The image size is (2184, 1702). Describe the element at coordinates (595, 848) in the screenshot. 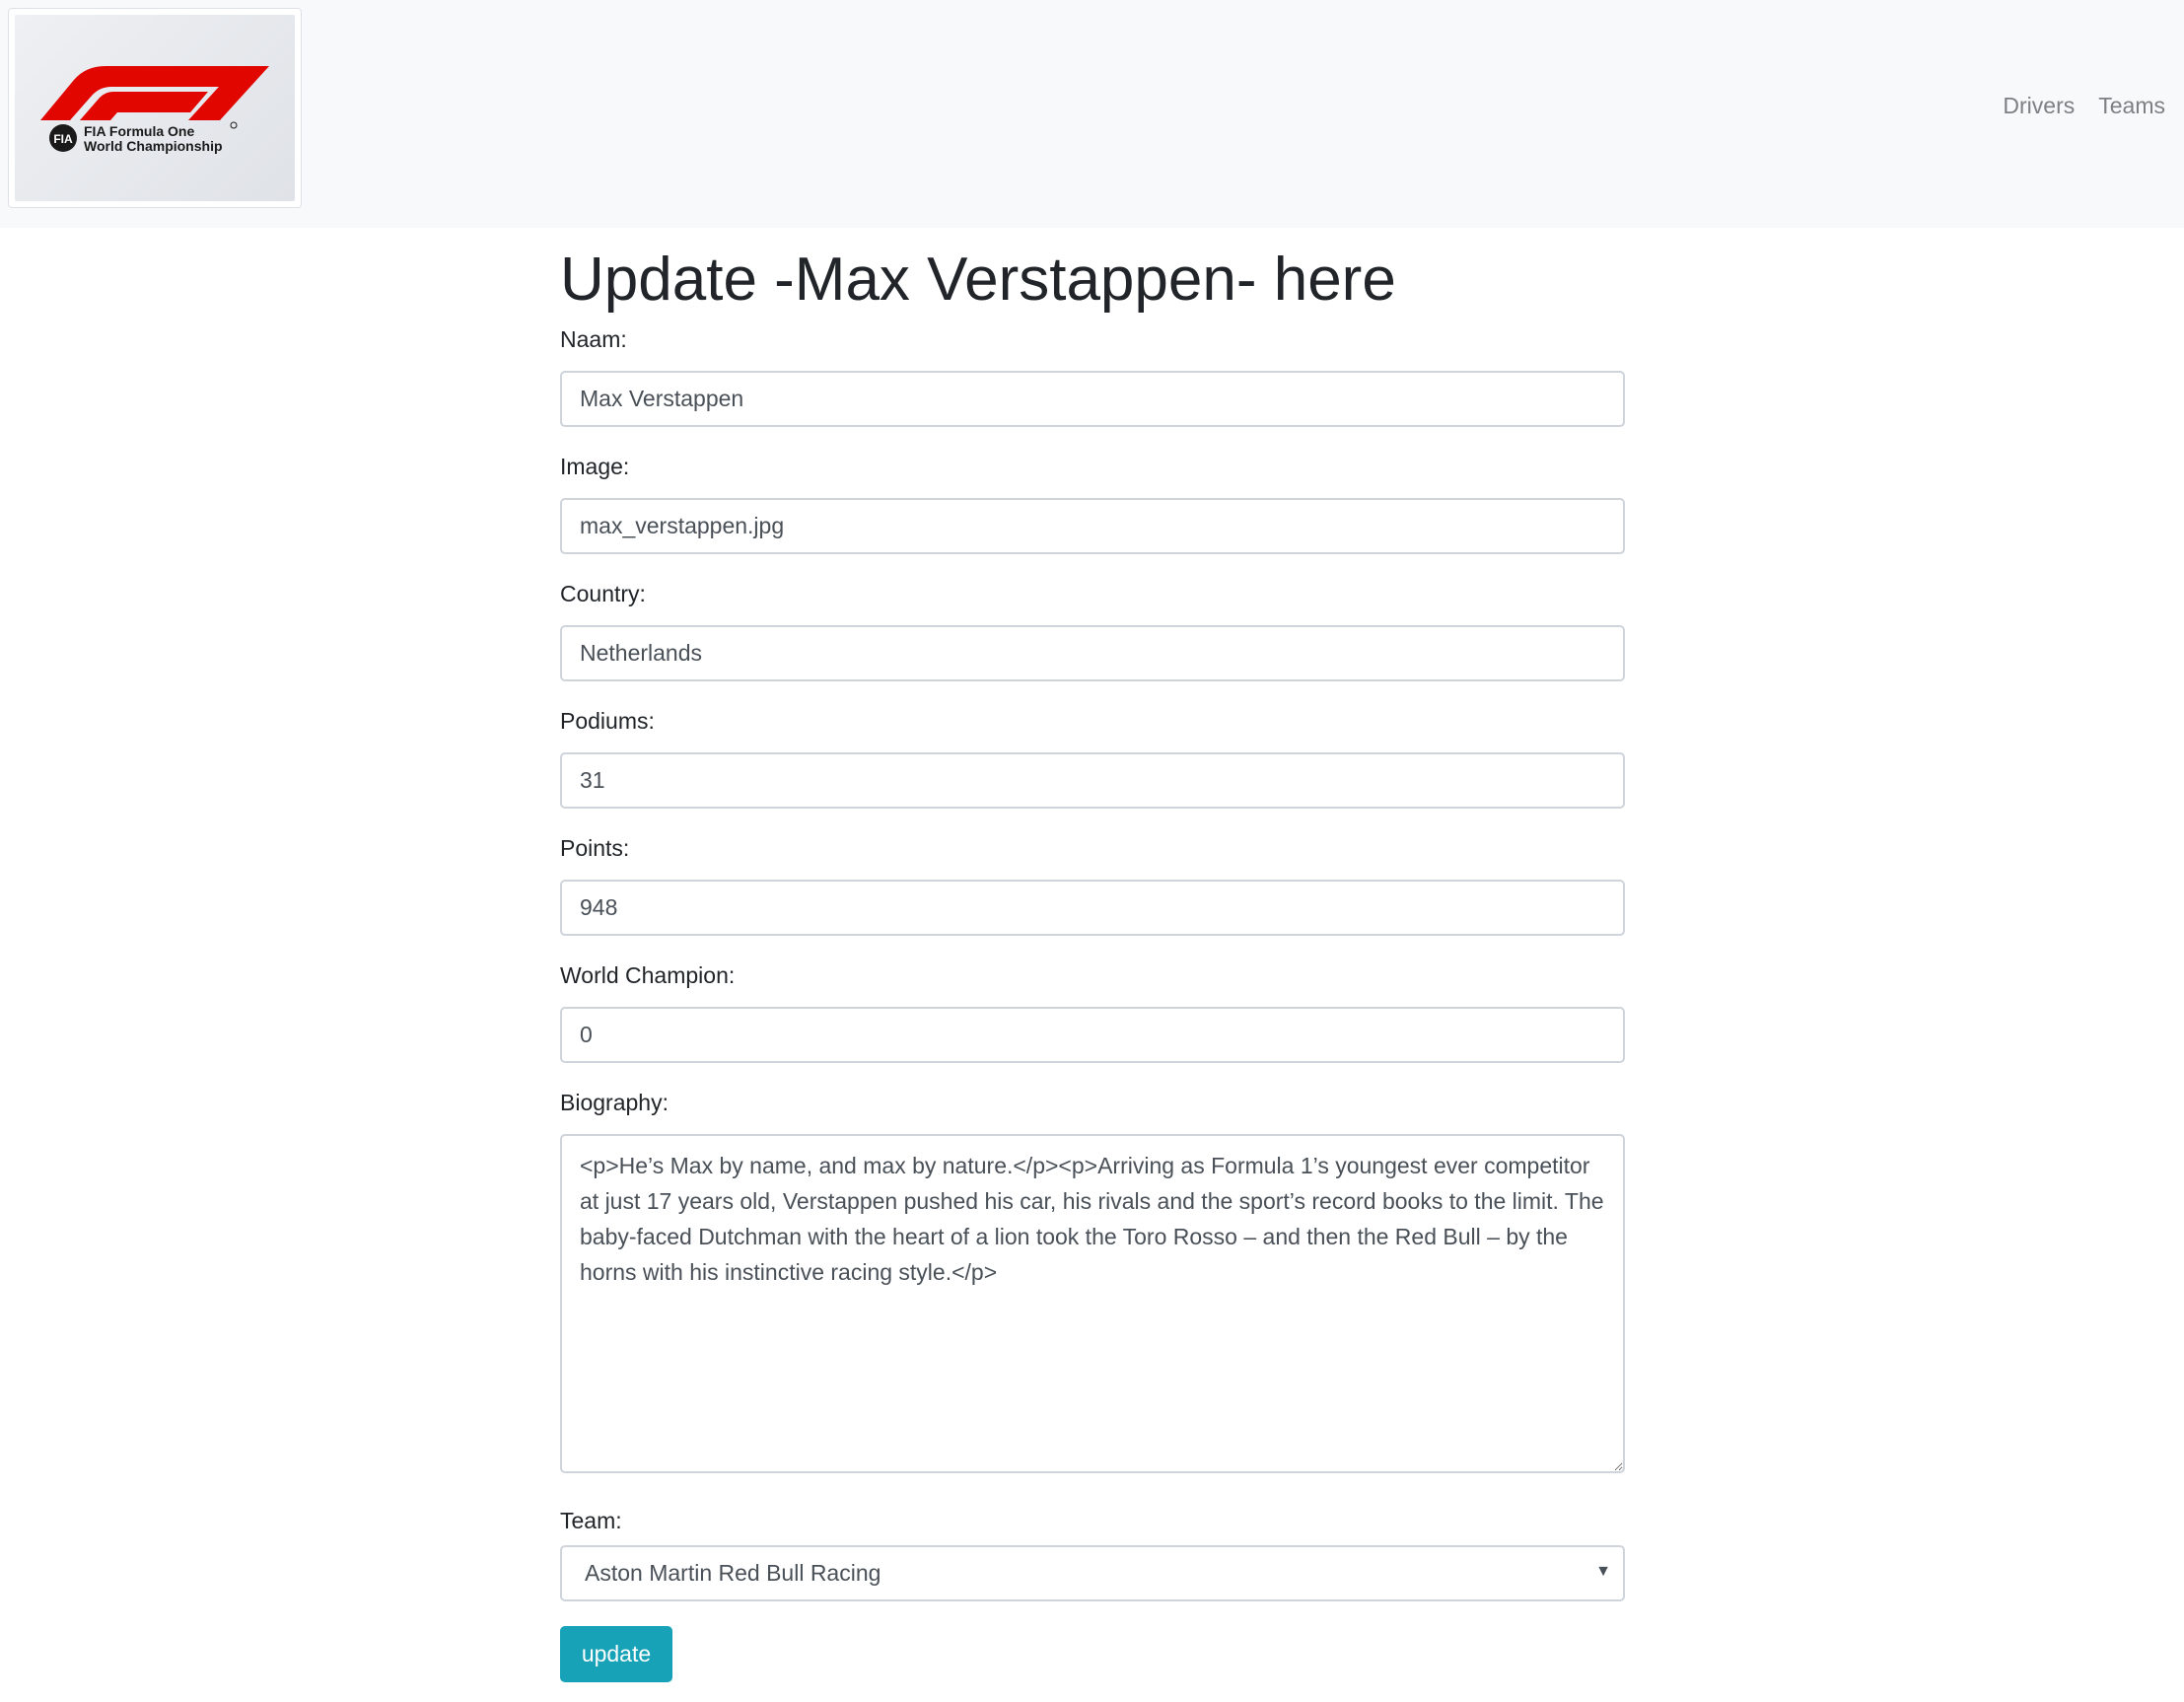

I see `points-label: Points:` at that location.